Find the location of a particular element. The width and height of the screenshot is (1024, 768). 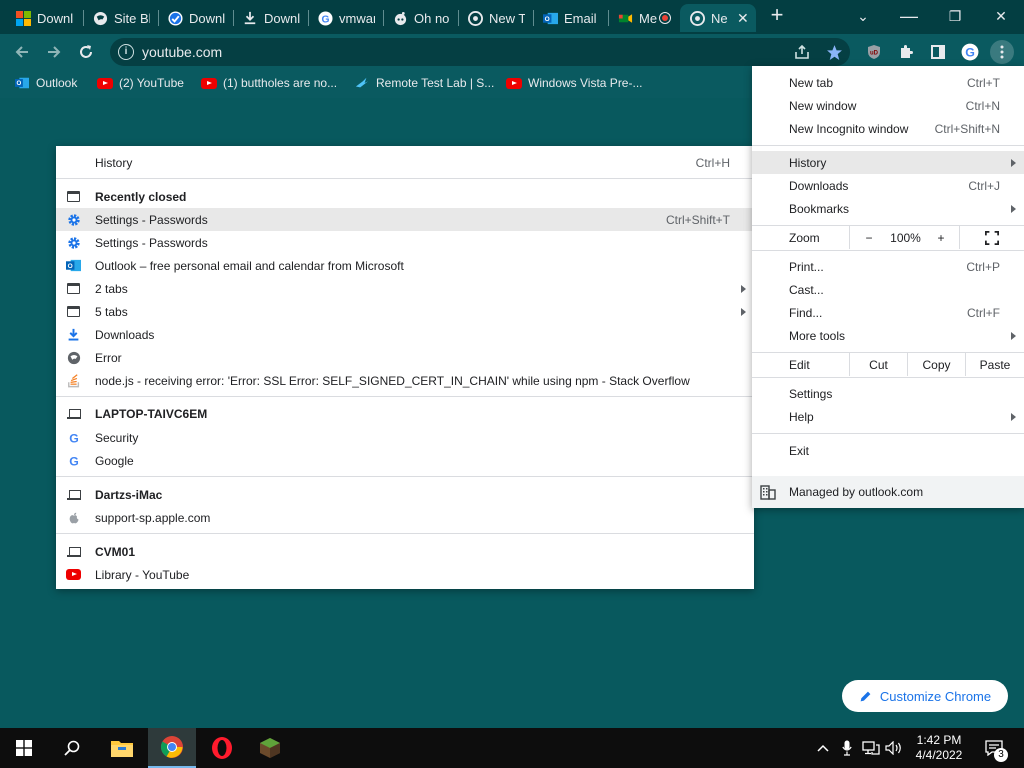

volume-icon is located at coordinates (894, 748).